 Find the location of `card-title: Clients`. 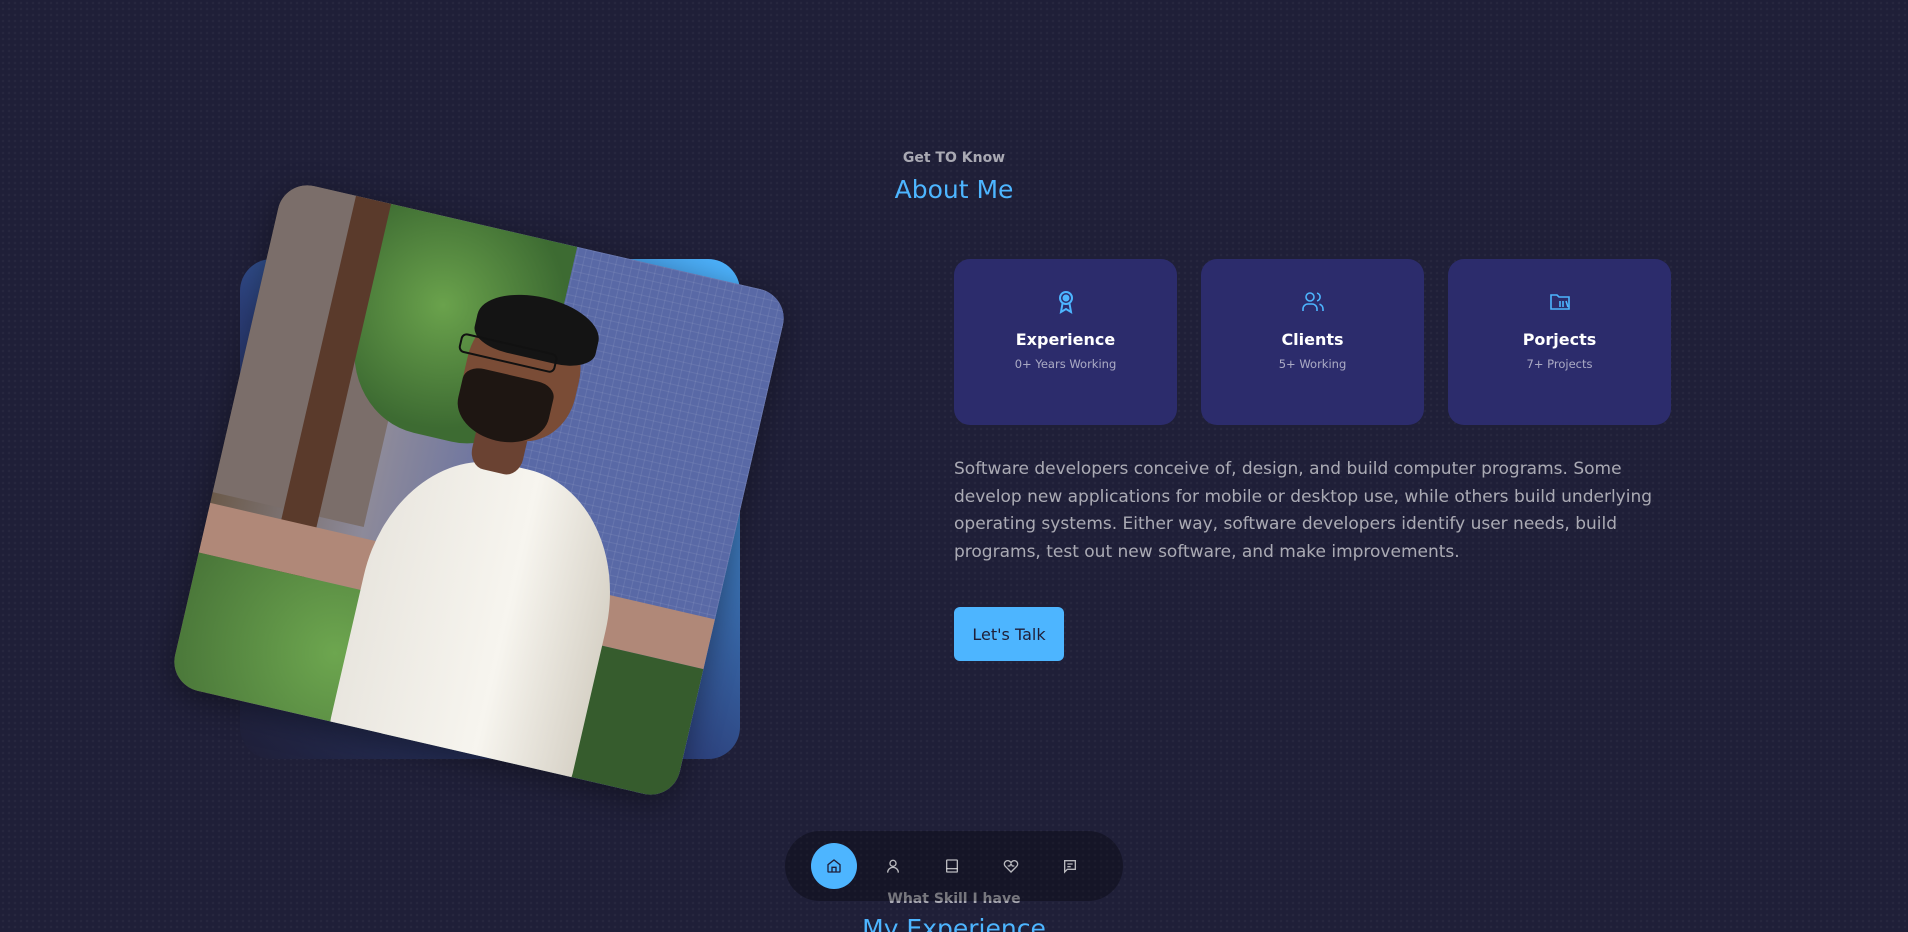

card-title: Clients is located at coordinates (1312, 339).